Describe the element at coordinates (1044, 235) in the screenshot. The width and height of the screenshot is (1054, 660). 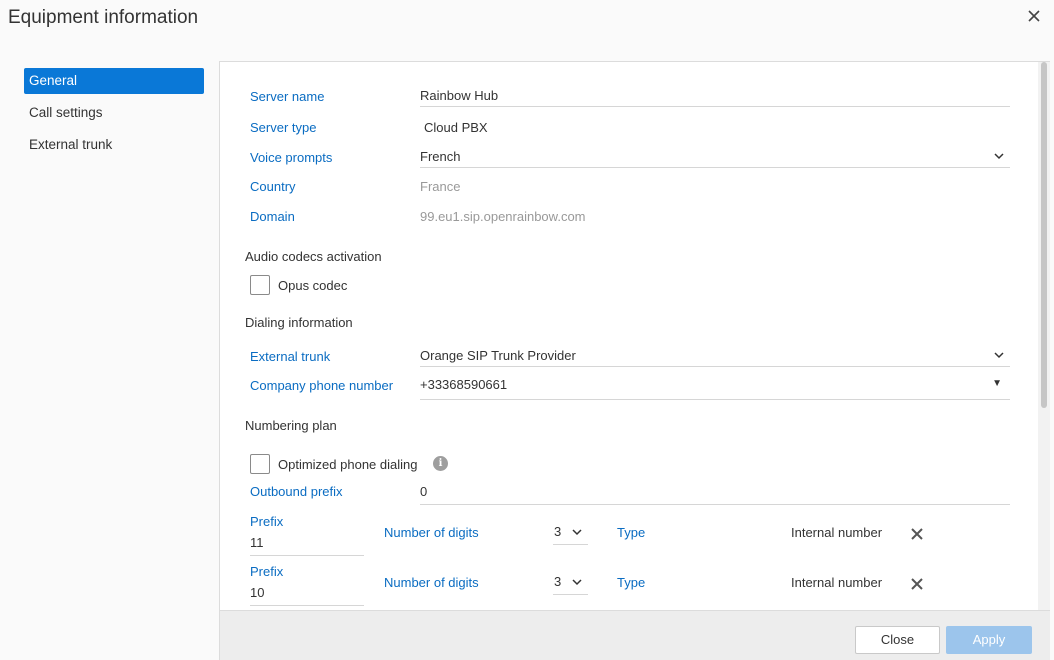
I see `scrollbar-thumb` at that location.